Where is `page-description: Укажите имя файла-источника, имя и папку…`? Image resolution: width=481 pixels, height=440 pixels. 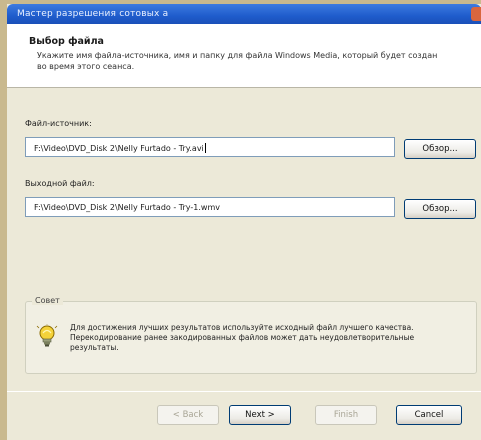
page-description: Укажите имя файла-источника, имя и папку… is located at coordinates (237, 61).